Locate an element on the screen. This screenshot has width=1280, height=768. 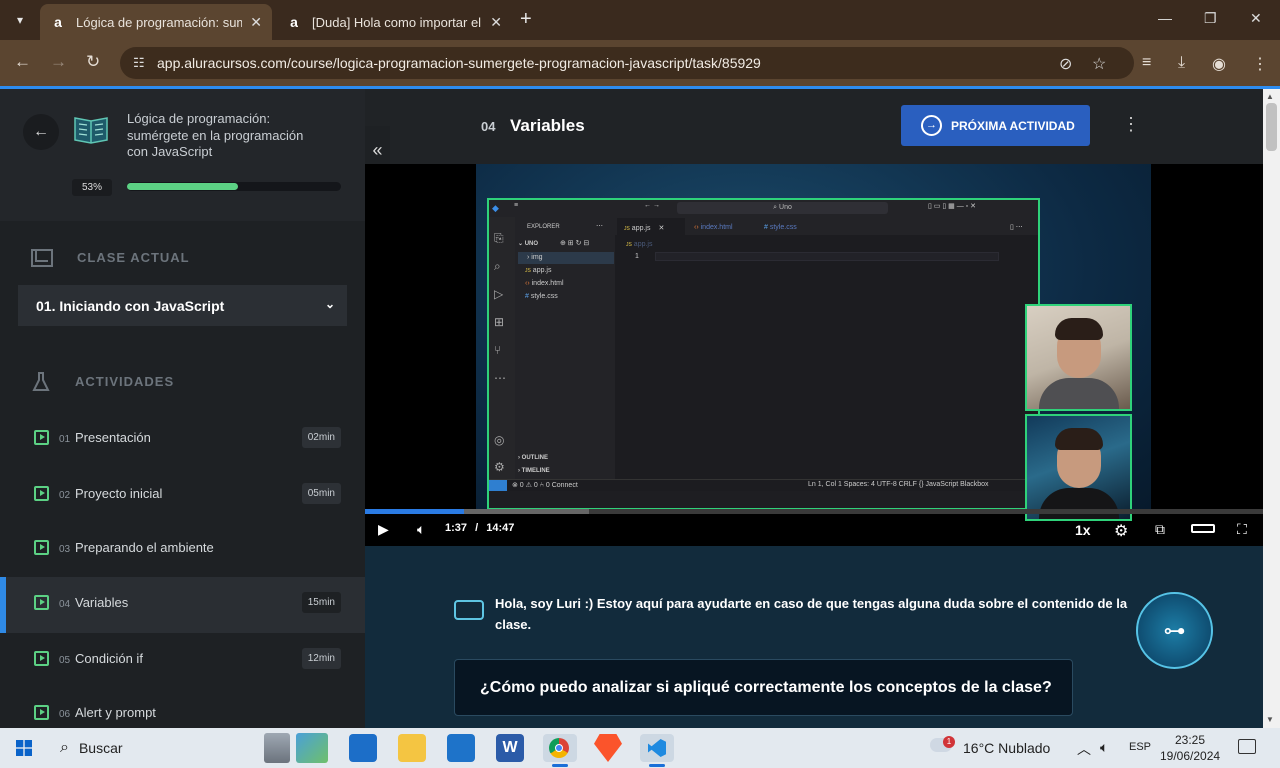
weather-widget-trash-icon is located at coordinates (277, 748).